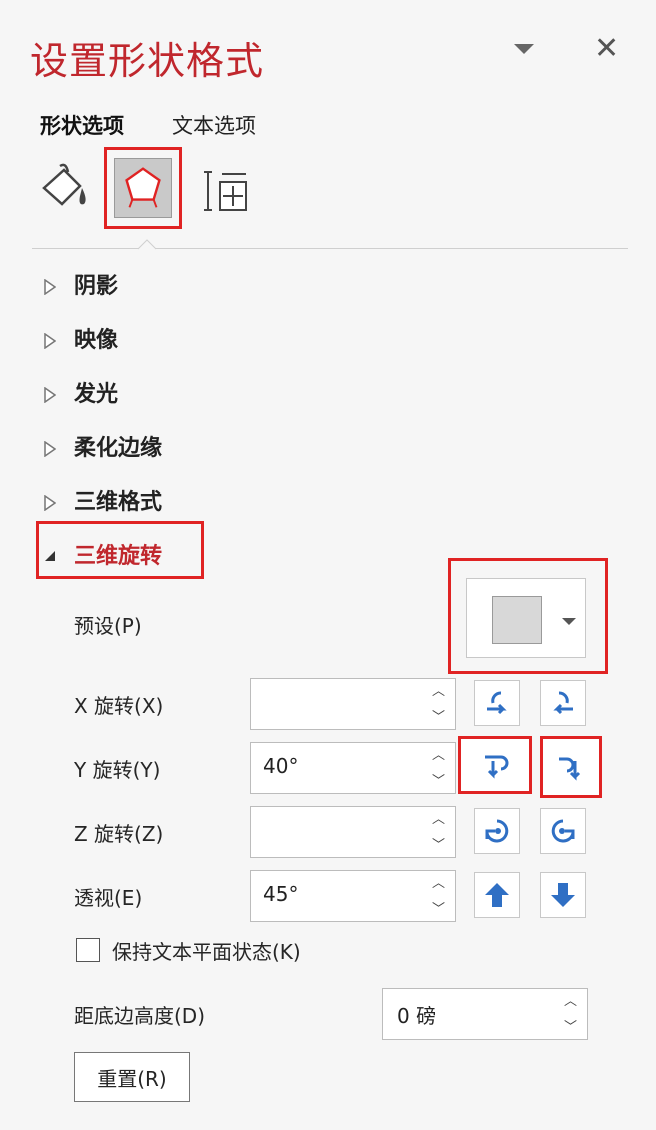 The width and height of the screenshot is (656, 1130). Describe the element at coordinates (353, 896) in the screenshot. I see `perspective-input: 45° ︿ ﹀` at that location.